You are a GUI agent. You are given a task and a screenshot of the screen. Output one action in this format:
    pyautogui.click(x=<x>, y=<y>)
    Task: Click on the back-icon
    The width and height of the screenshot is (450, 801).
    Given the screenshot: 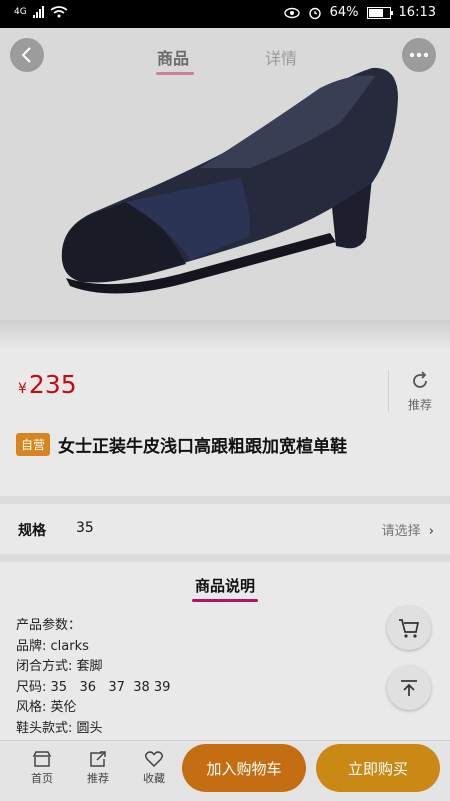 What is the action you would take?
    pyautogui.click(x=26, y=55)
    